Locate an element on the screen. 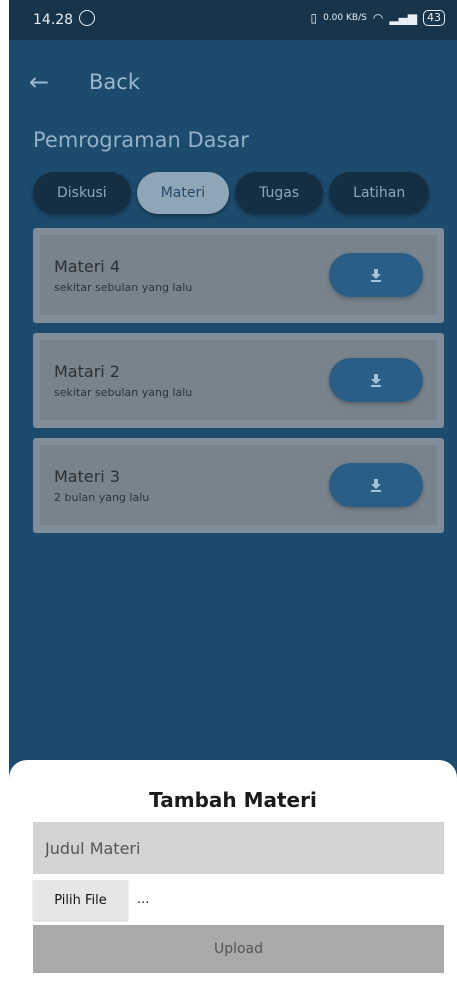  material-card: Materi 3 2 bulan yang lalu is located at coordinates (238, 485).